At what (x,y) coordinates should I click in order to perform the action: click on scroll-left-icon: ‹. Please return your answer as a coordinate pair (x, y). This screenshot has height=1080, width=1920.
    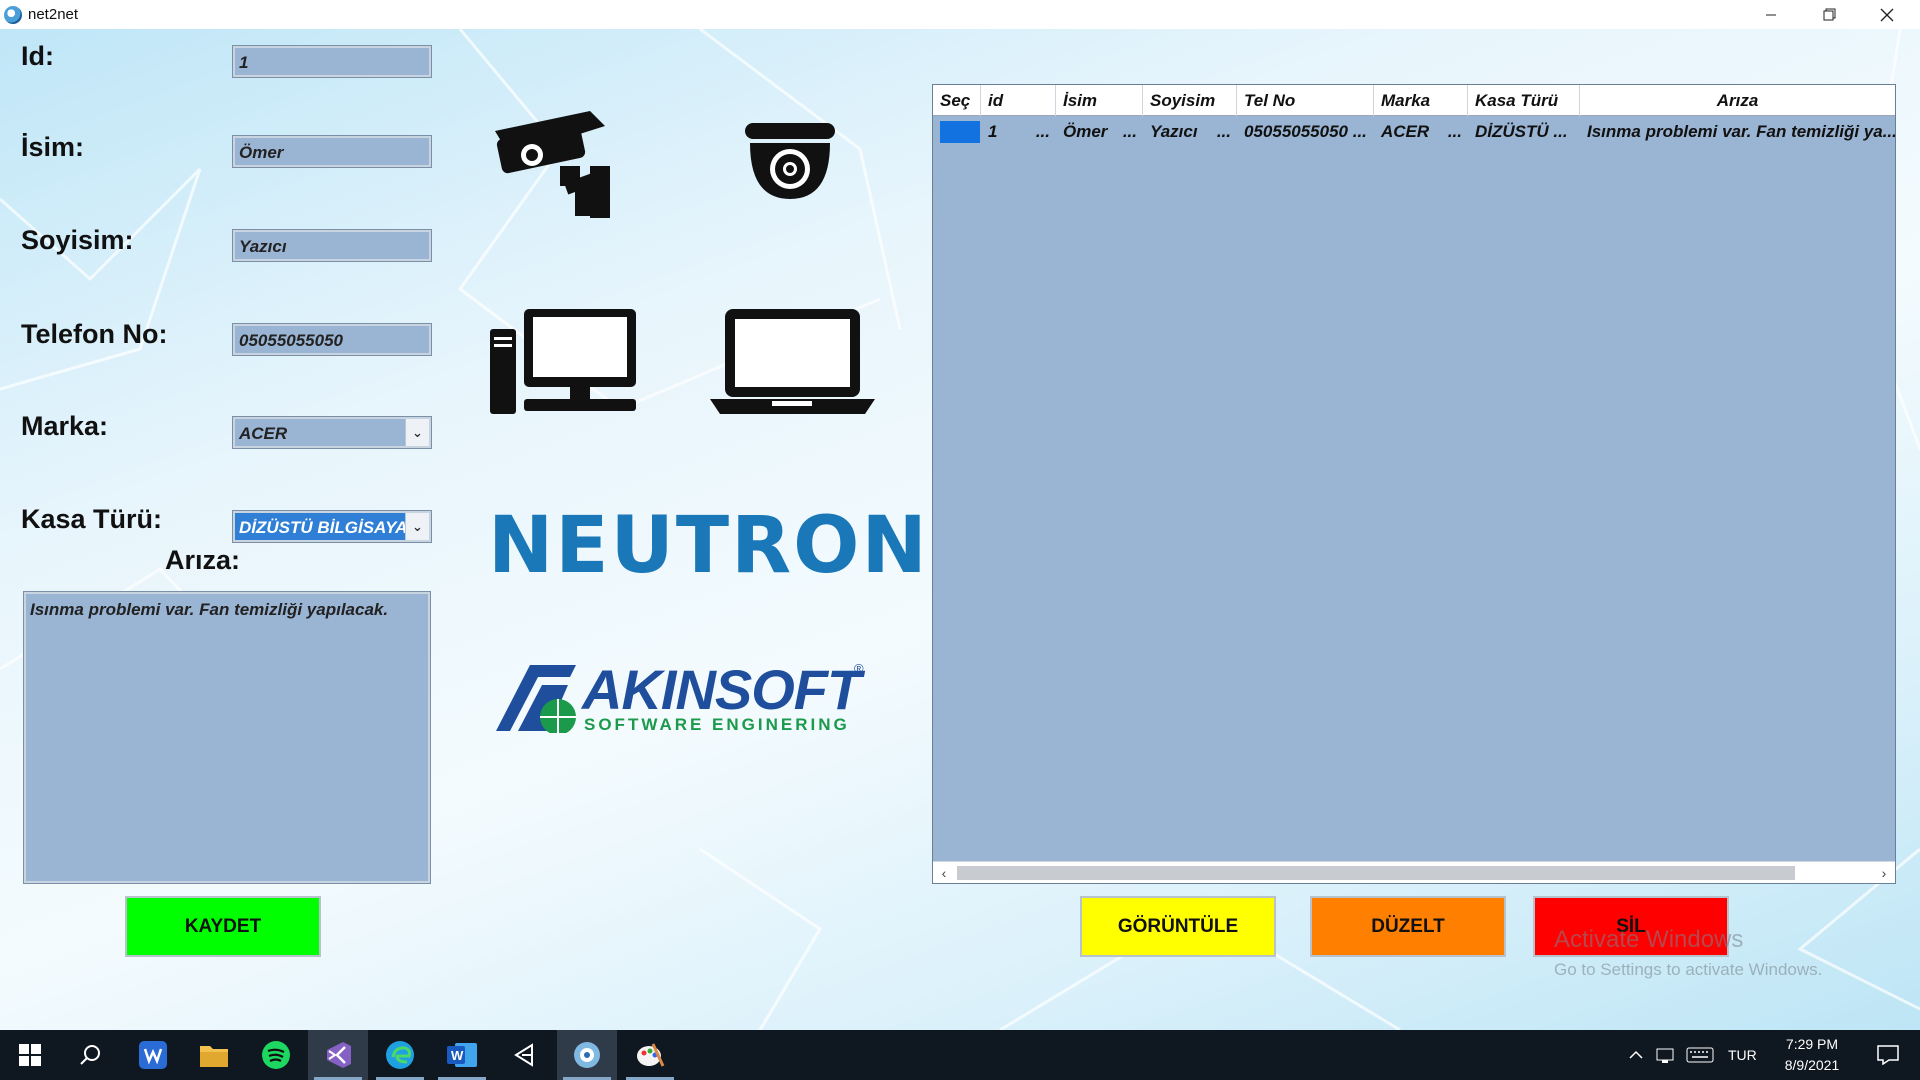
    Looking at the image, I should click on (944, 873).